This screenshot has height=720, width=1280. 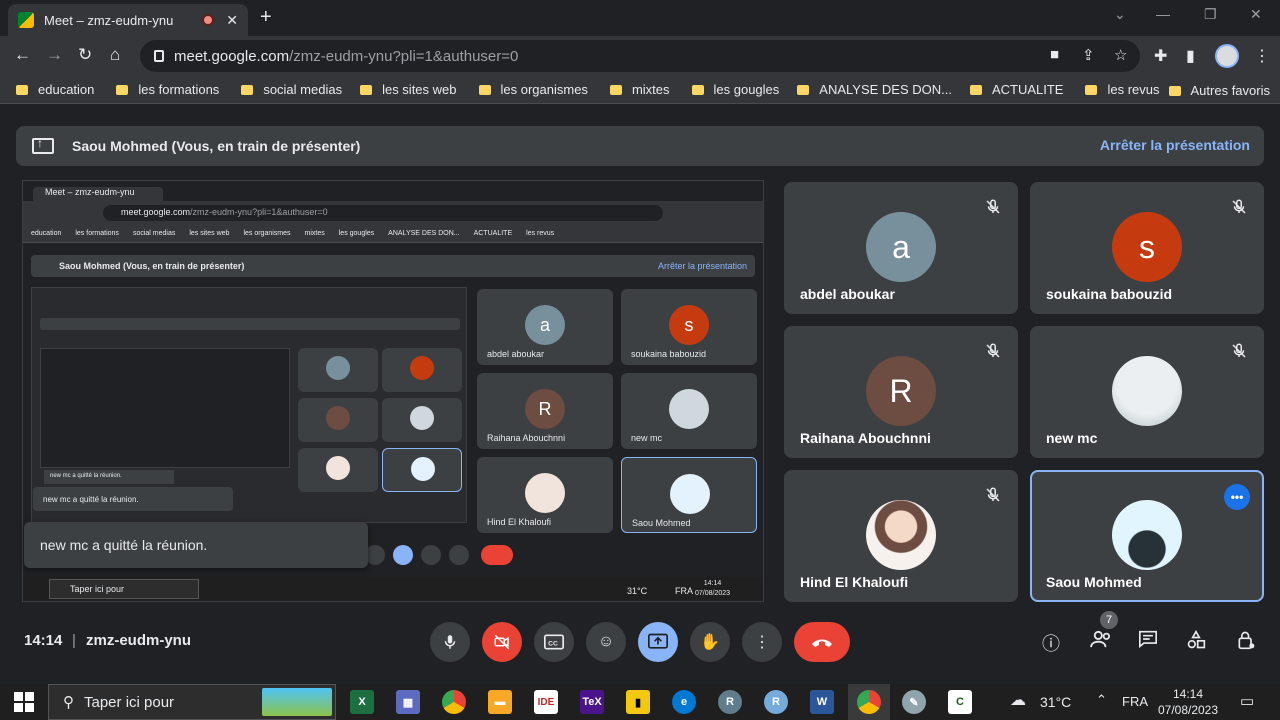 What do you see at coordinates (762, 642) in the screenshot?
I see `more-options-button: ⋮` at bounding box center [762, 642].